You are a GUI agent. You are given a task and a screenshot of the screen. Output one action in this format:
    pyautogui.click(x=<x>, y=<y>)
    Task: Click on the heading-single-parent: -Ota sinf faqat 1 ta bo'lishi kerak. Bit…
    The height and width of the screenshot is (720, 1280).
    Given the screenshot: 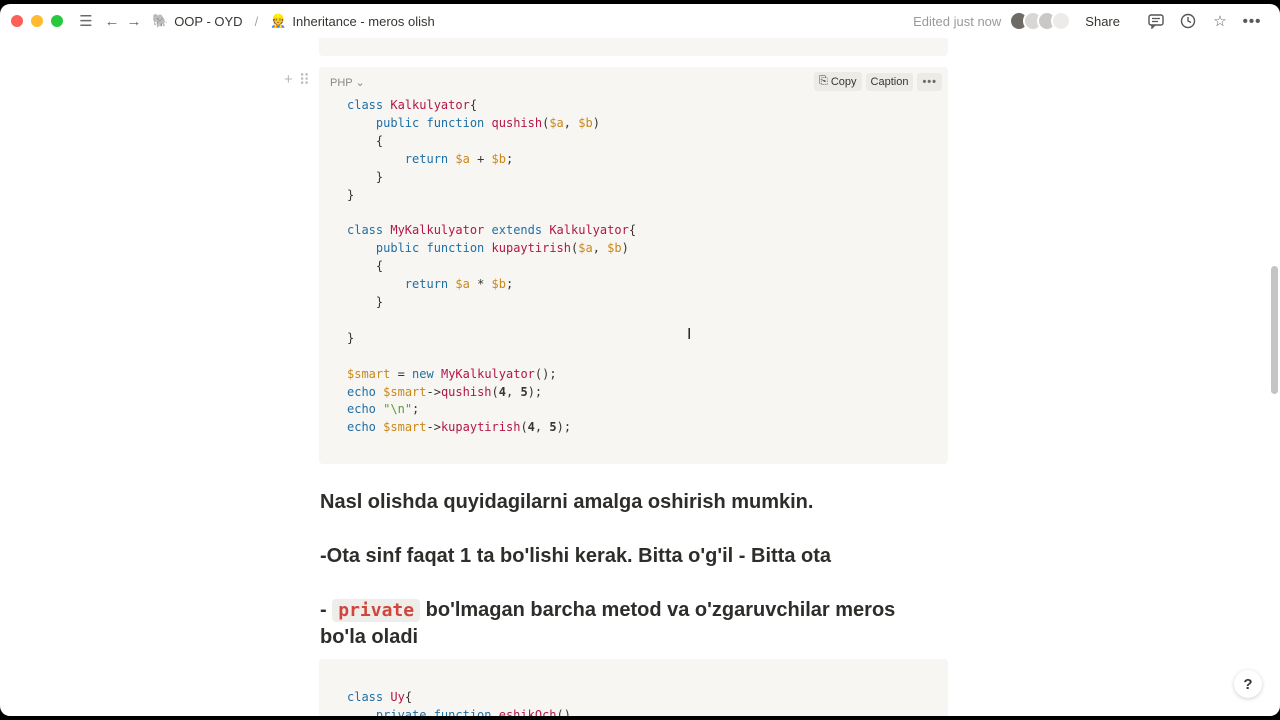 What is the action you would take?
    pyautogui.click(x=630, y=556)
    